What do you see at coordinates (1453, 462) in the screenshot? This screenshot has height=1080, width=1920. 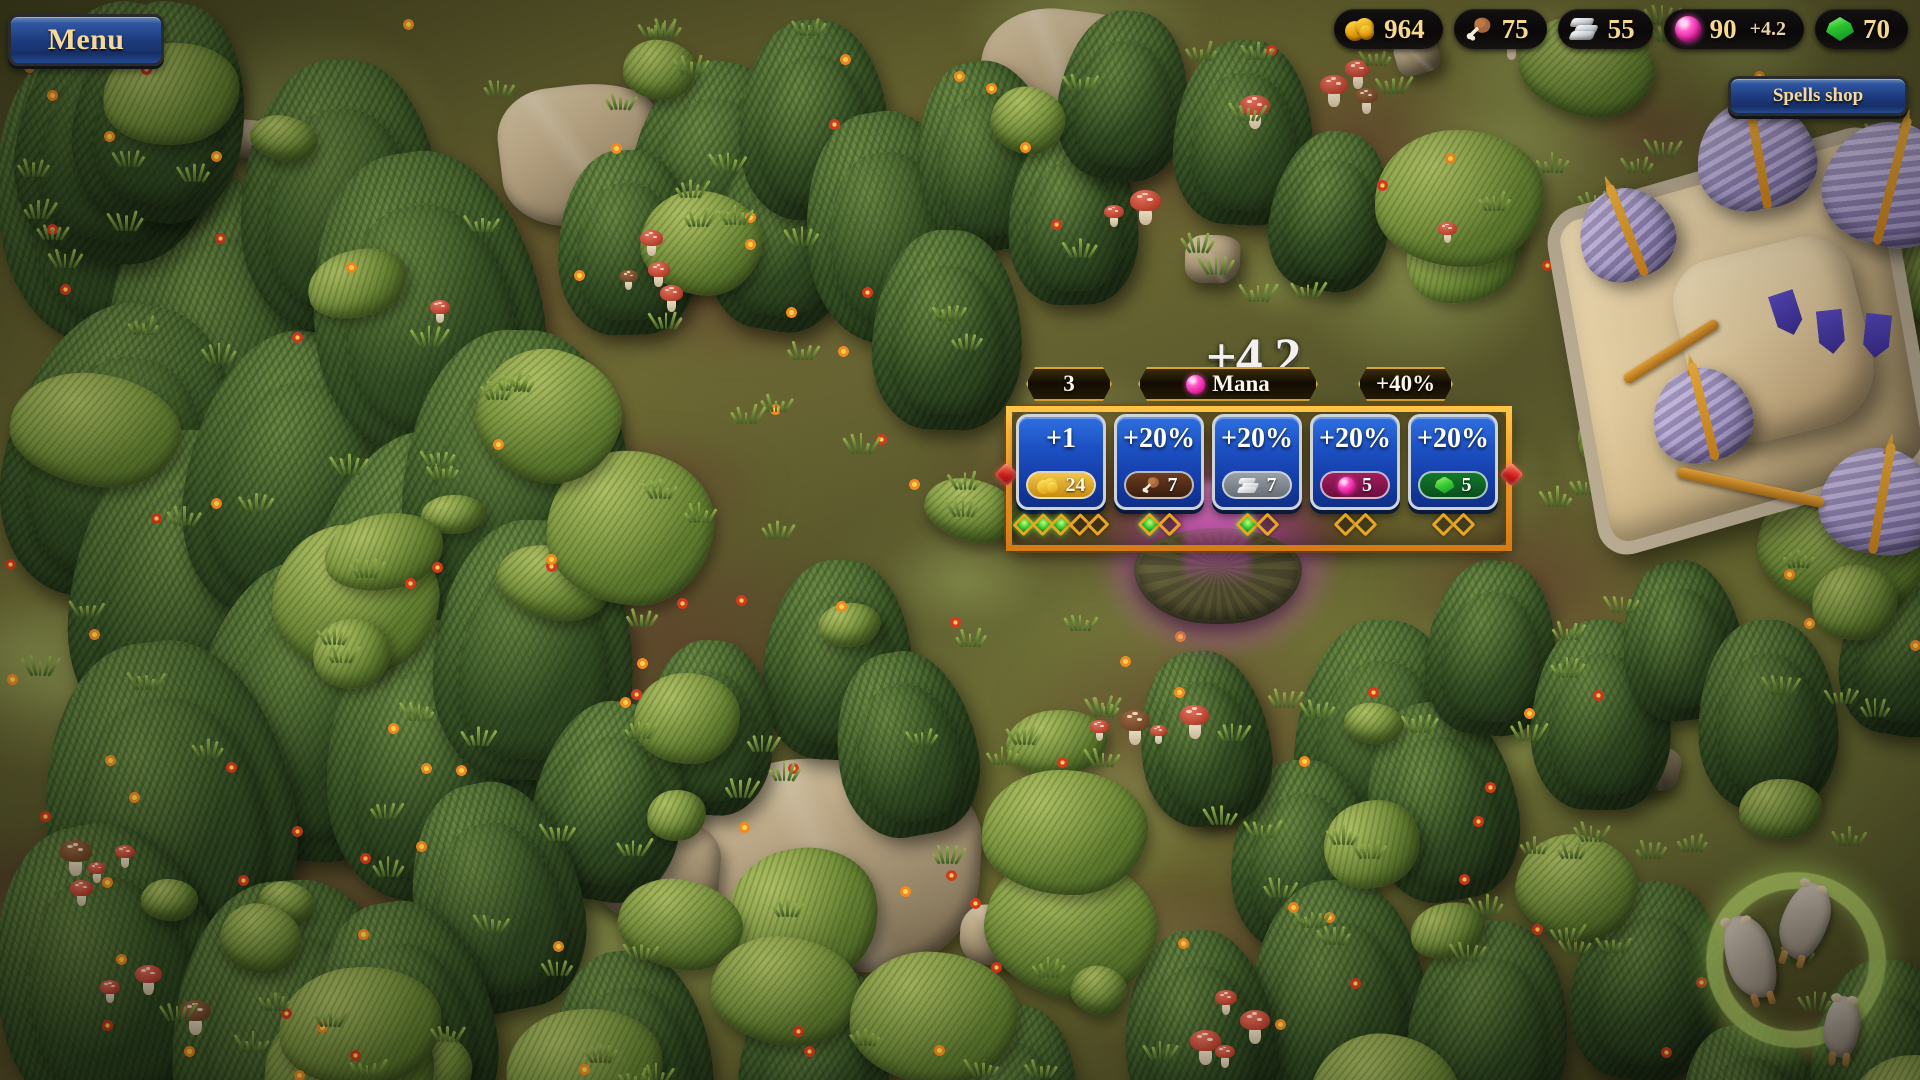 I see `upgrade-card-gem: +20% 5` at bounding box center [1453, 462].